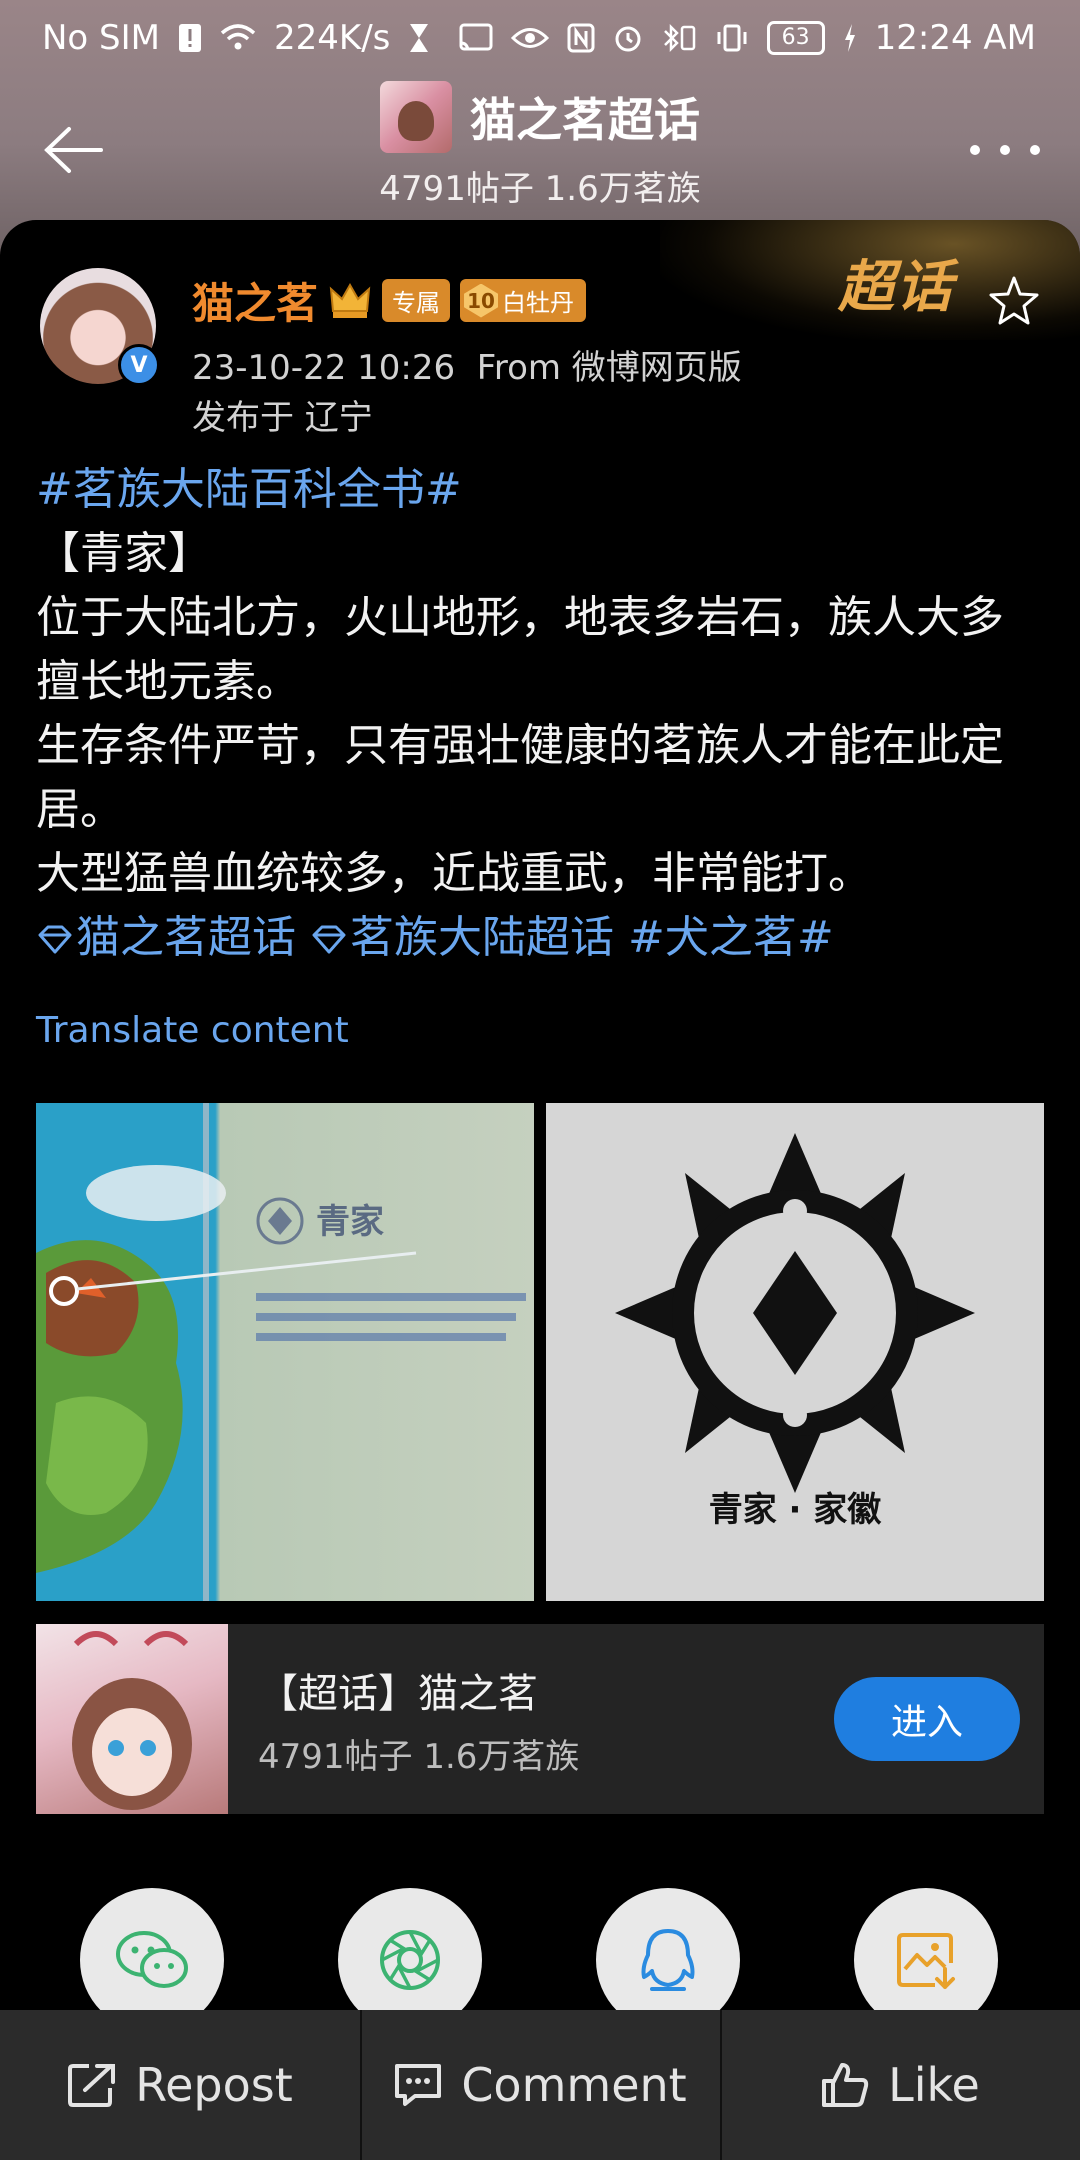 The image size is (1080, 2160). I want to click on post-line: 【青家】, so click(124, 553).